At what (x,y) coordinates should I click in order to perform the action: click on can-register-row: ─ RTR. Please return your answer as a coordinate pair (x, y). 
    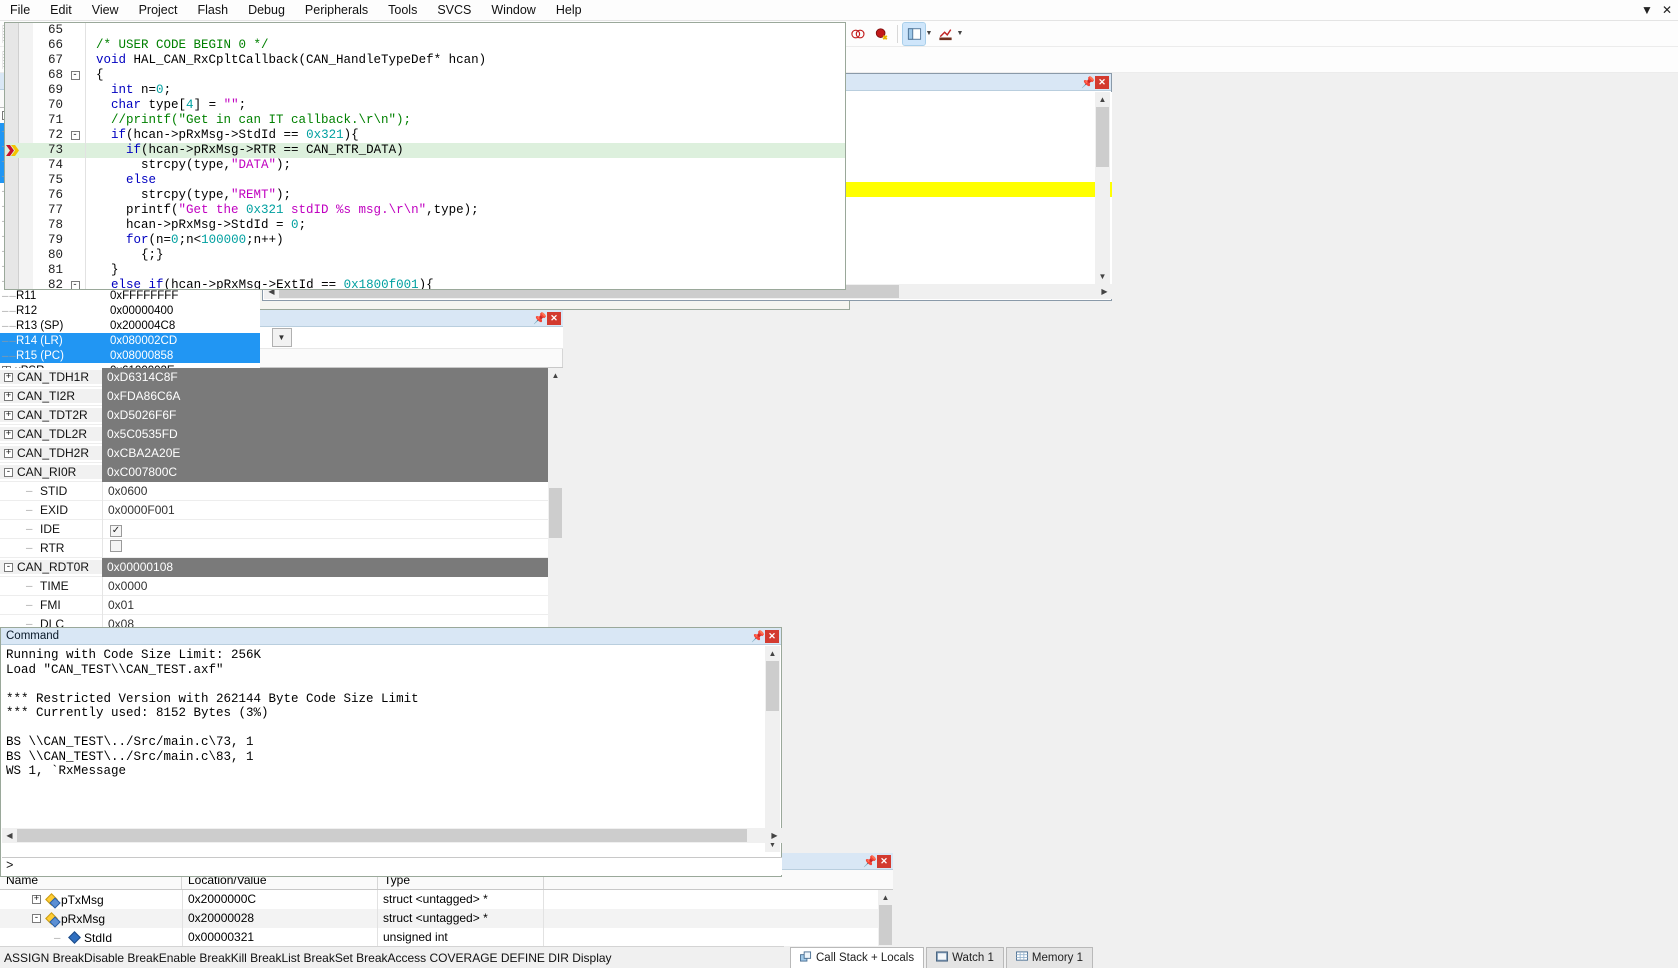
    Looking at the image, I should click on (281, 548).